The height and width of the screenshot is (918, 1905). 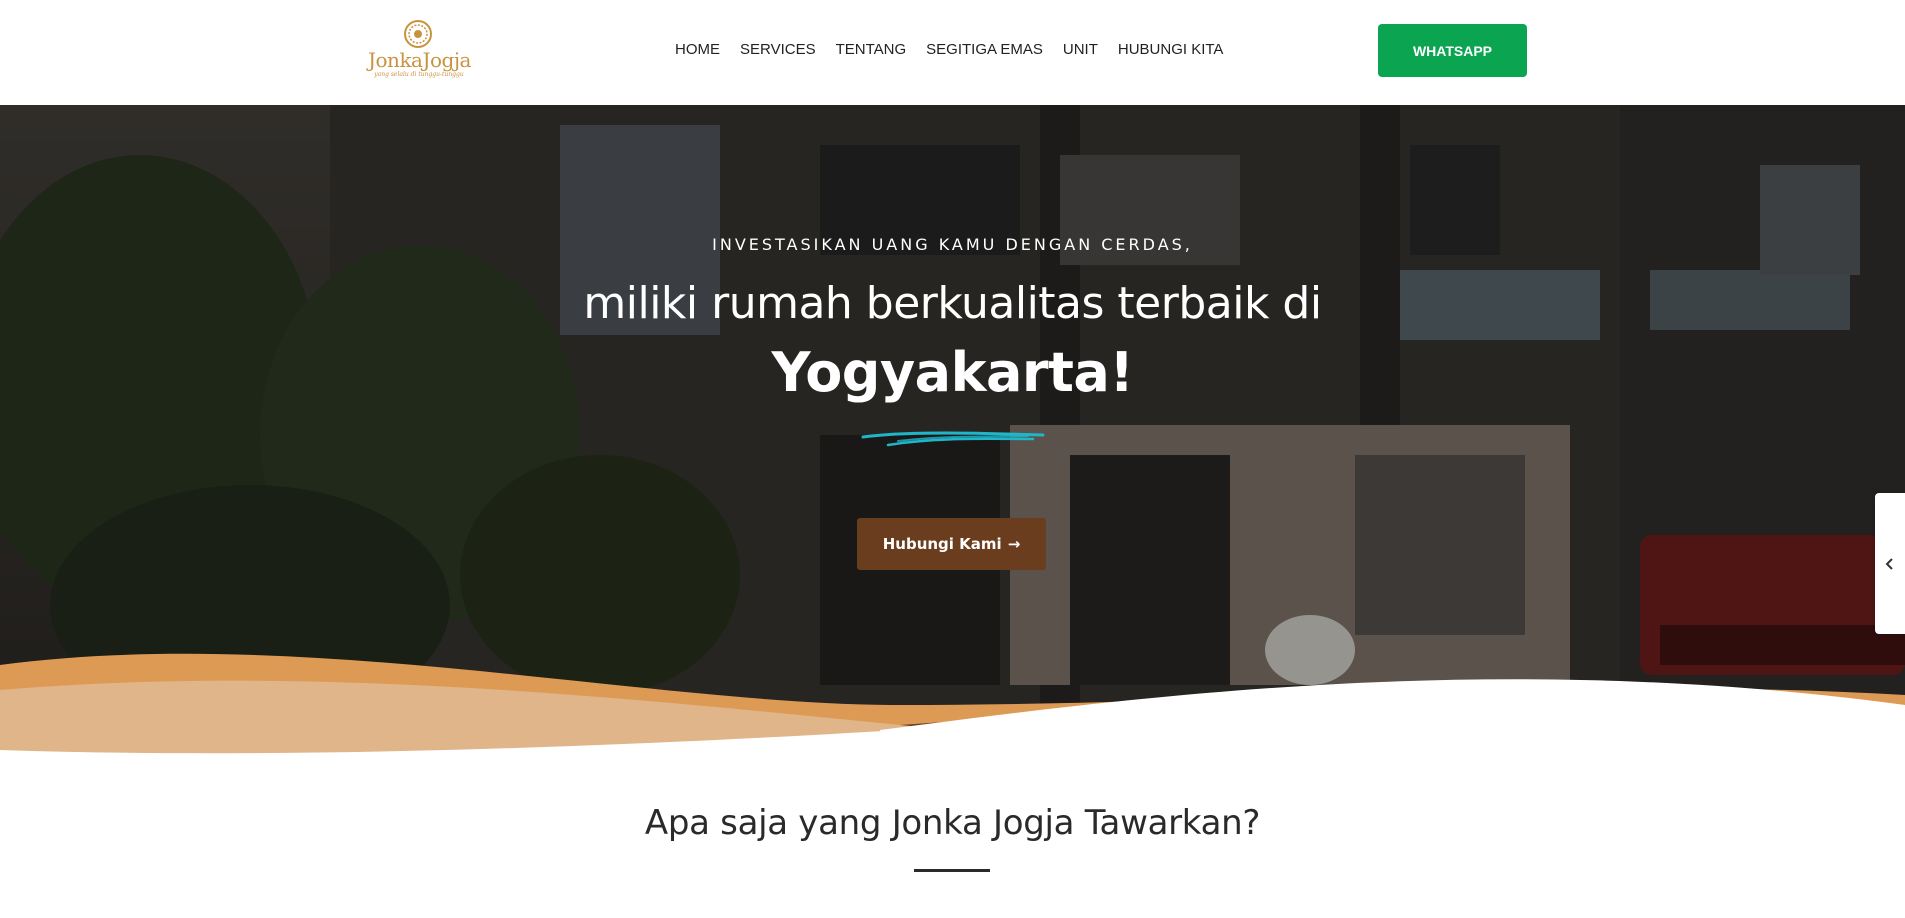 What do you see at coordinates (418, 34) in the screenshot?
I see `sun-logo-icon` at bounding box center [418, 34].